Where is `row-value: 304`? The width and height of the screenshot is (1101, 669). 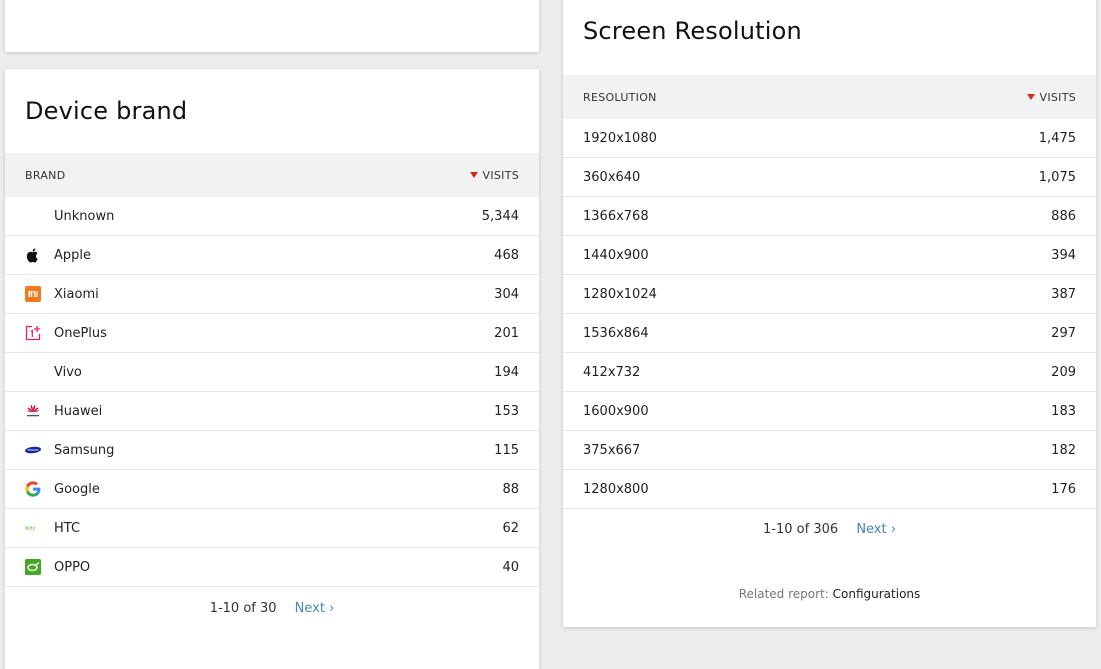 row-value: 304 is located at coordinates (506, 294).